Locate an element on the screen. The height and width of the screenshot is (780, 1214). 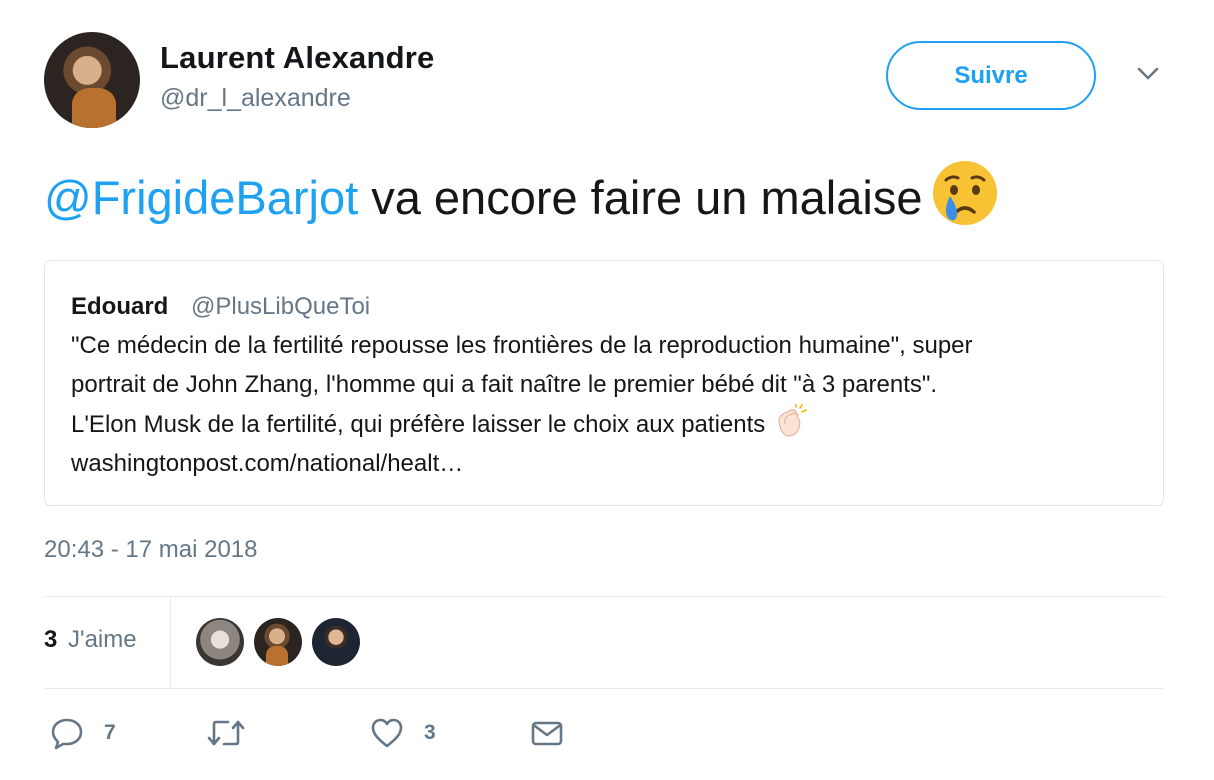
retweet-button is located at coordinates (236, 733).